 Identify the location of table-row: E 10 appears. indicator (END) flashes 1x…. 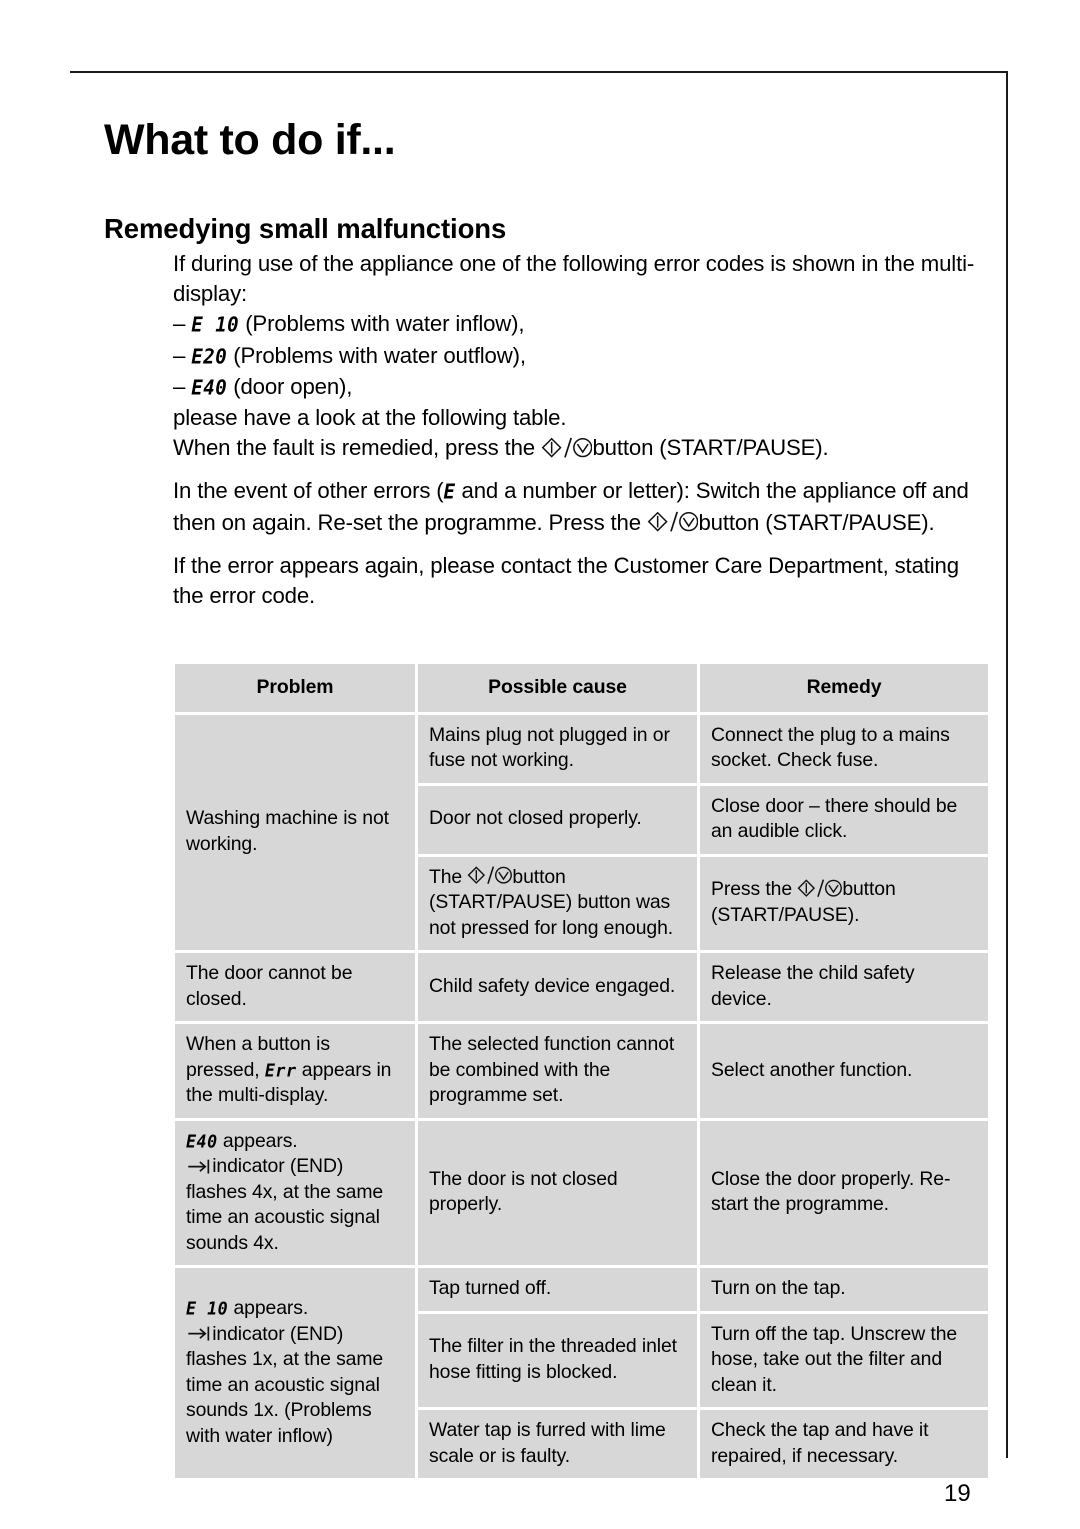
(581, 1373).